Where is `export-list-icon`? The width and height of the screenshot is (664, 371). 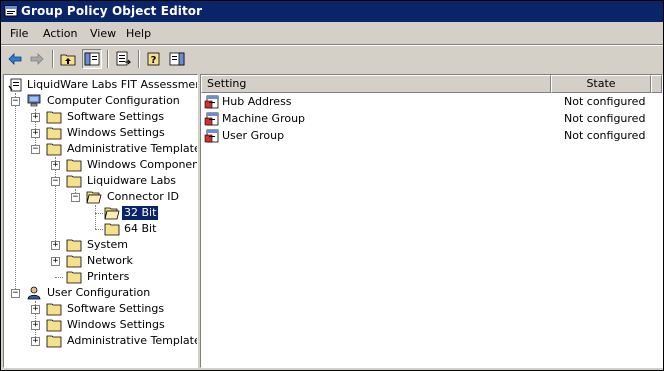
export-list-icon is located at coordinates (123, 58).